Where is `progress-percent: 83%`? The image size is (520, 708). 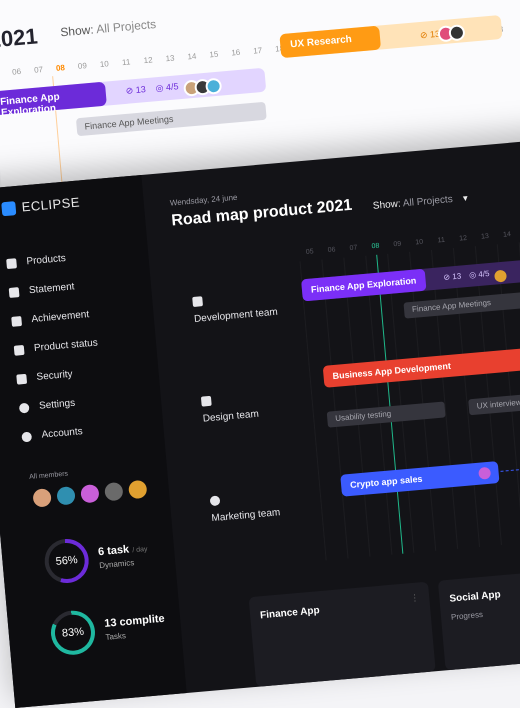 progress-percent: 83% is located at coordinates (73, 633).